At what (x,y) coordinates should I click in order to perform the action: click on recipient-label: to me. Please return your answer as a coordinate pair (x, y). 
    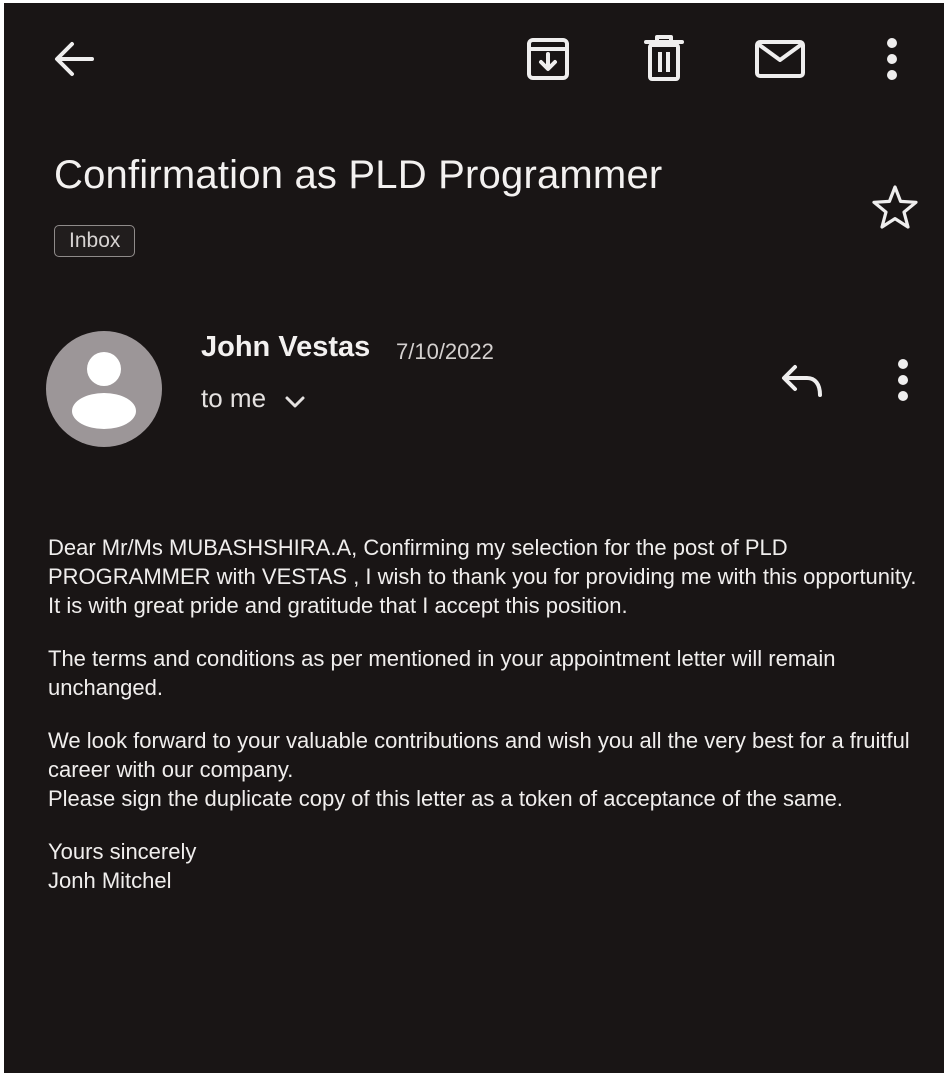
    Looking at the image, I should click on (234, 398).